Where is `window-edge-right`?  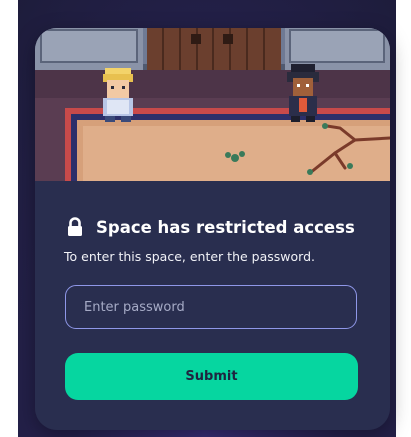 window-edge-right is located at coordinates (403, 218).